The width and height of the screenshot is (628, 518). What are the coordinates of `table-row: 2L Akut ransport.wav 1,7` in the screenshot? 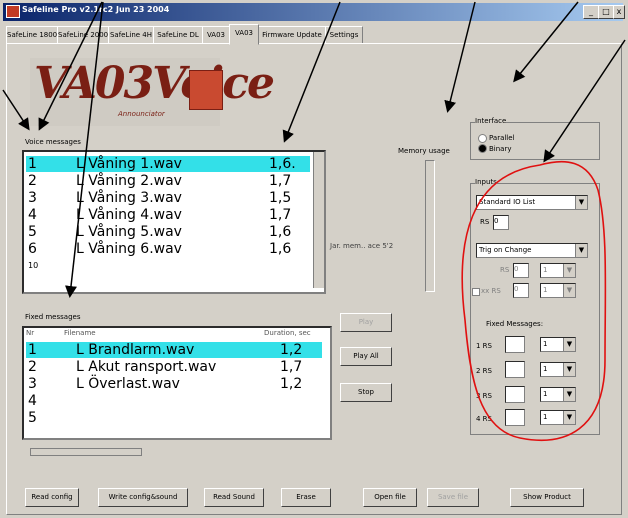 It's located at (174, 367).